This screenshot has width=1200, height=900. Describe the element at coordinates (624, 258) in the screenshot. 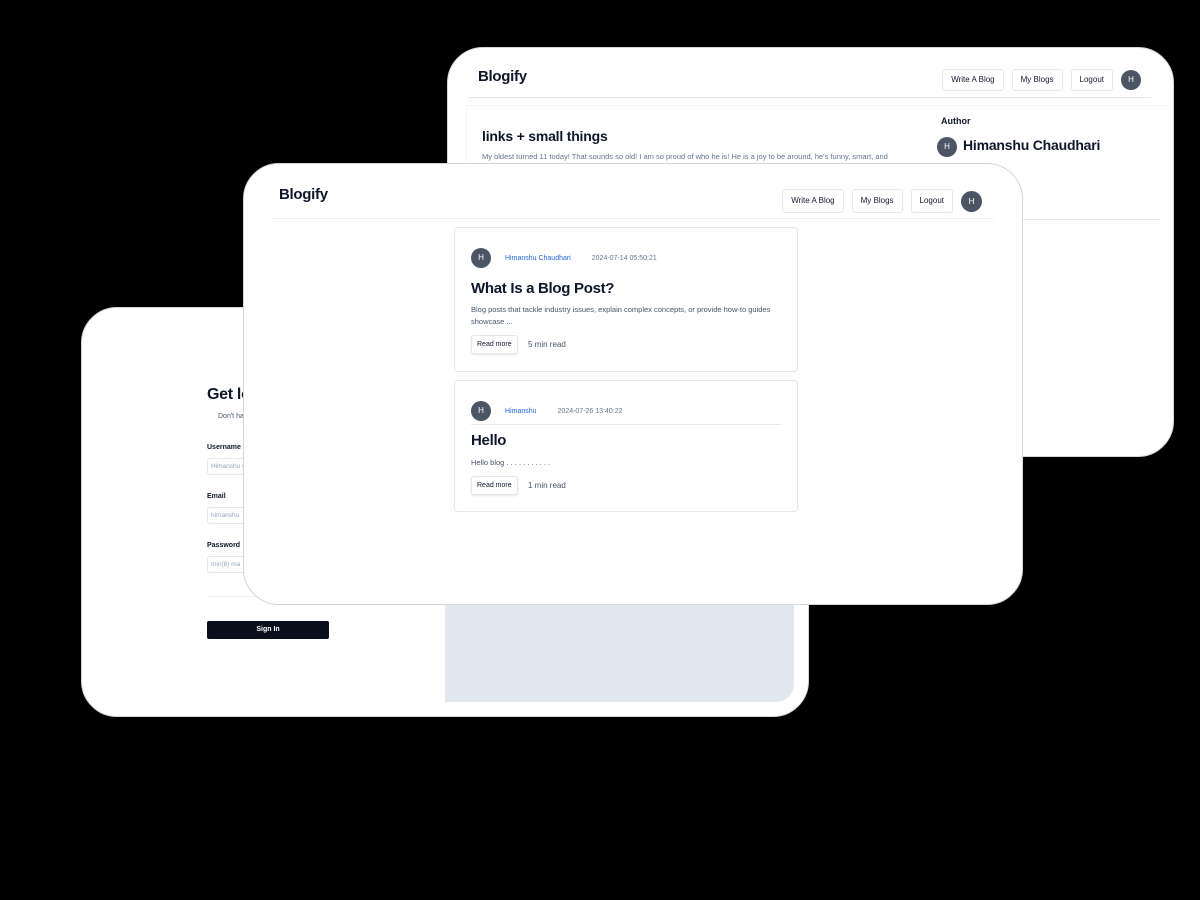

I see `post-date: 2024-07-14 05:50:21` at that location.